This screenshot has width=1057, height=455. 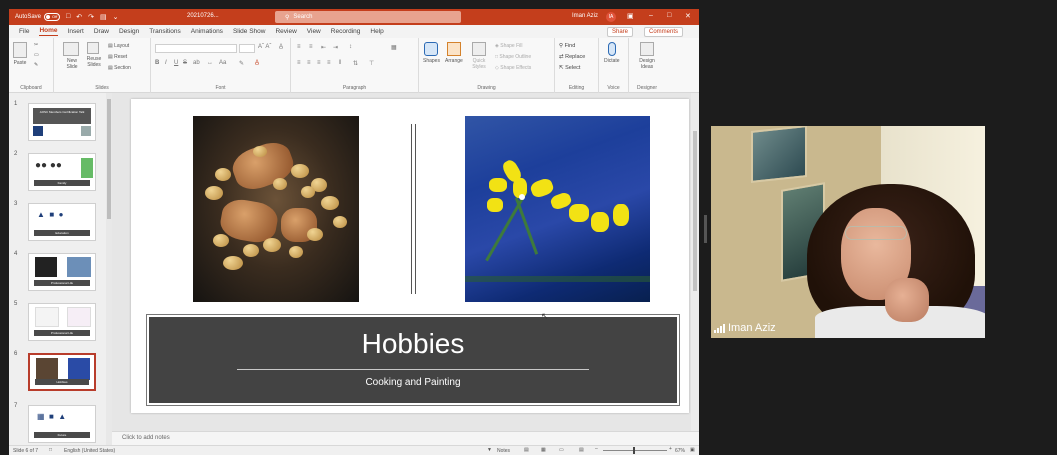 I want to click on search-box: ⚲ Search, so click(x=368, y=17).